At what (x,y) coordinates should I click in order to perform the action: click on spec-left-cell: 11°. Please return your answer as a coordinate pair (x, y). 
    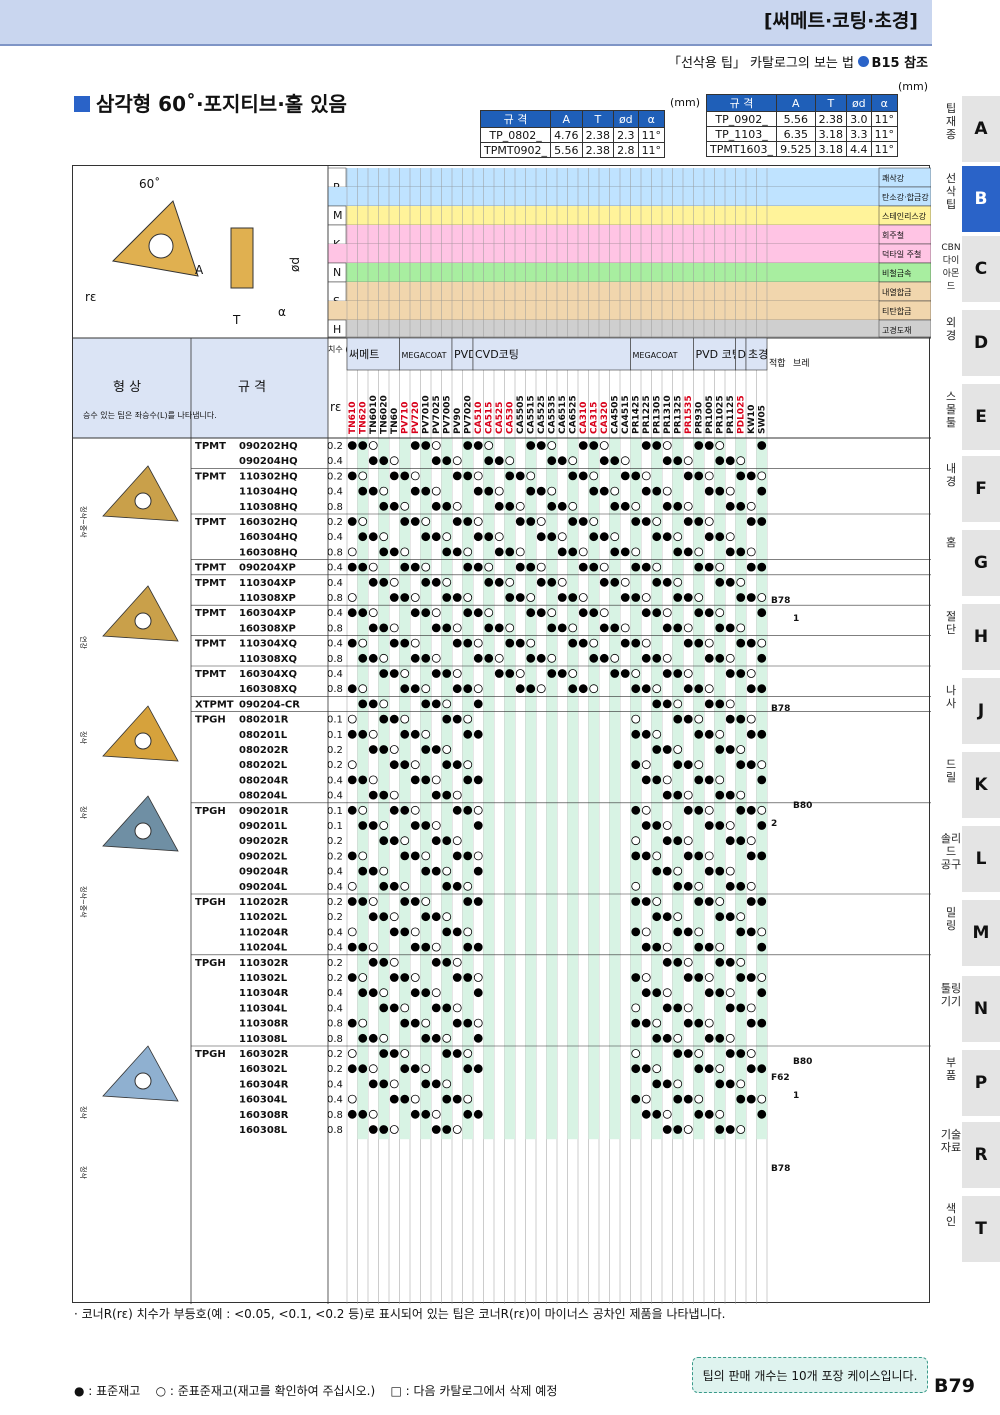
    Looking at the image, I should click on (651, 150).